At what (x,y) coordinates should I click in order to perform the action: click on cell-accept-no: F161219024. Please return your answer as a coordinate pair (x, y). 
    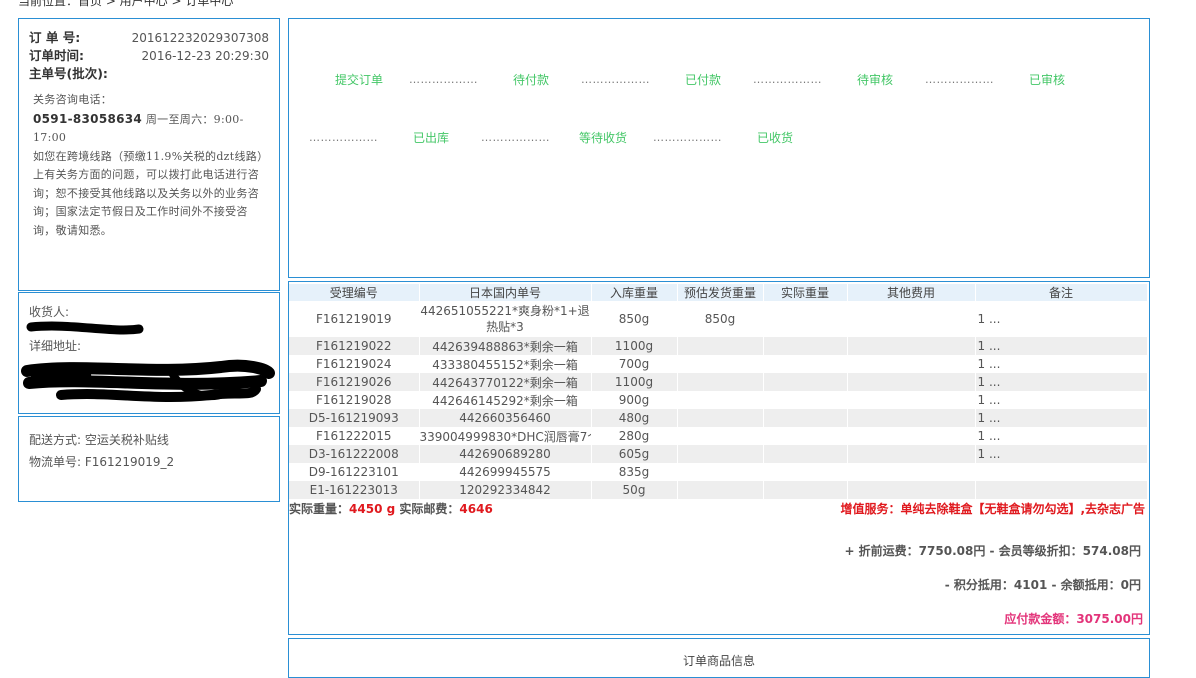
    Looking at the image, I should click on (354, 364).